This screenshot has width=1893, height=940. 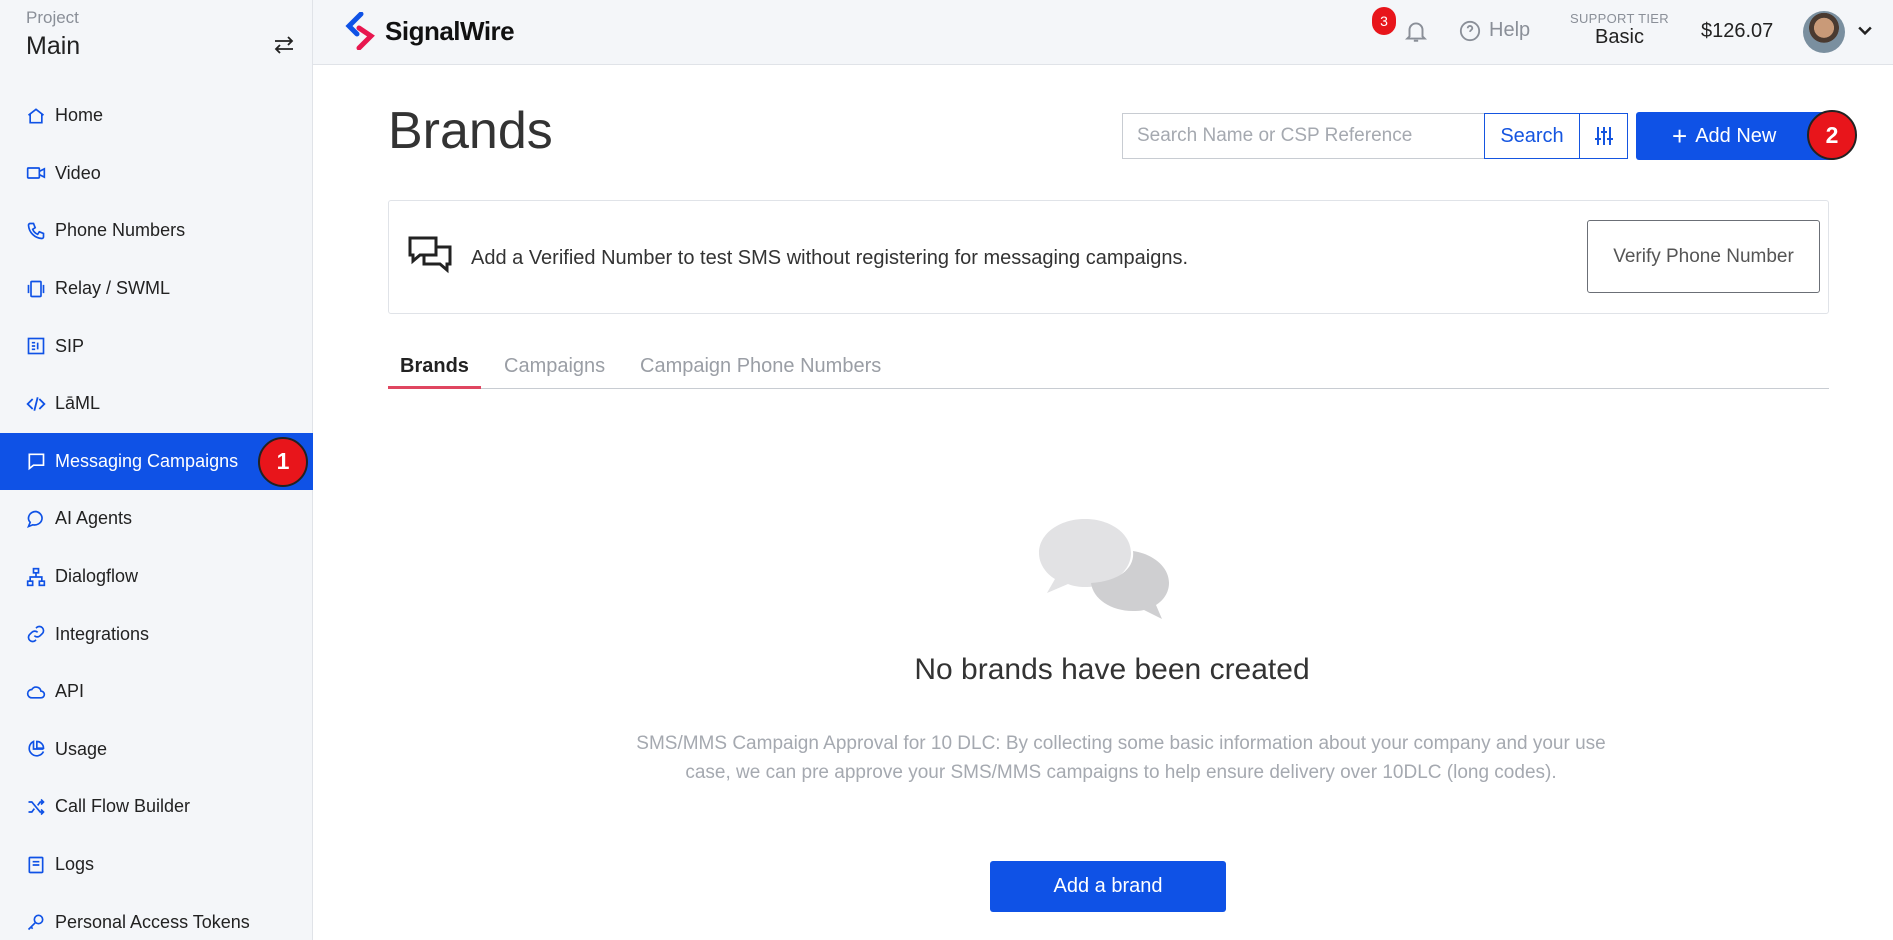 What do you see at coordinates (156, 116) in the screenshot?
I see `sidebar-item-home: Home` at bounding box center [156, 116].